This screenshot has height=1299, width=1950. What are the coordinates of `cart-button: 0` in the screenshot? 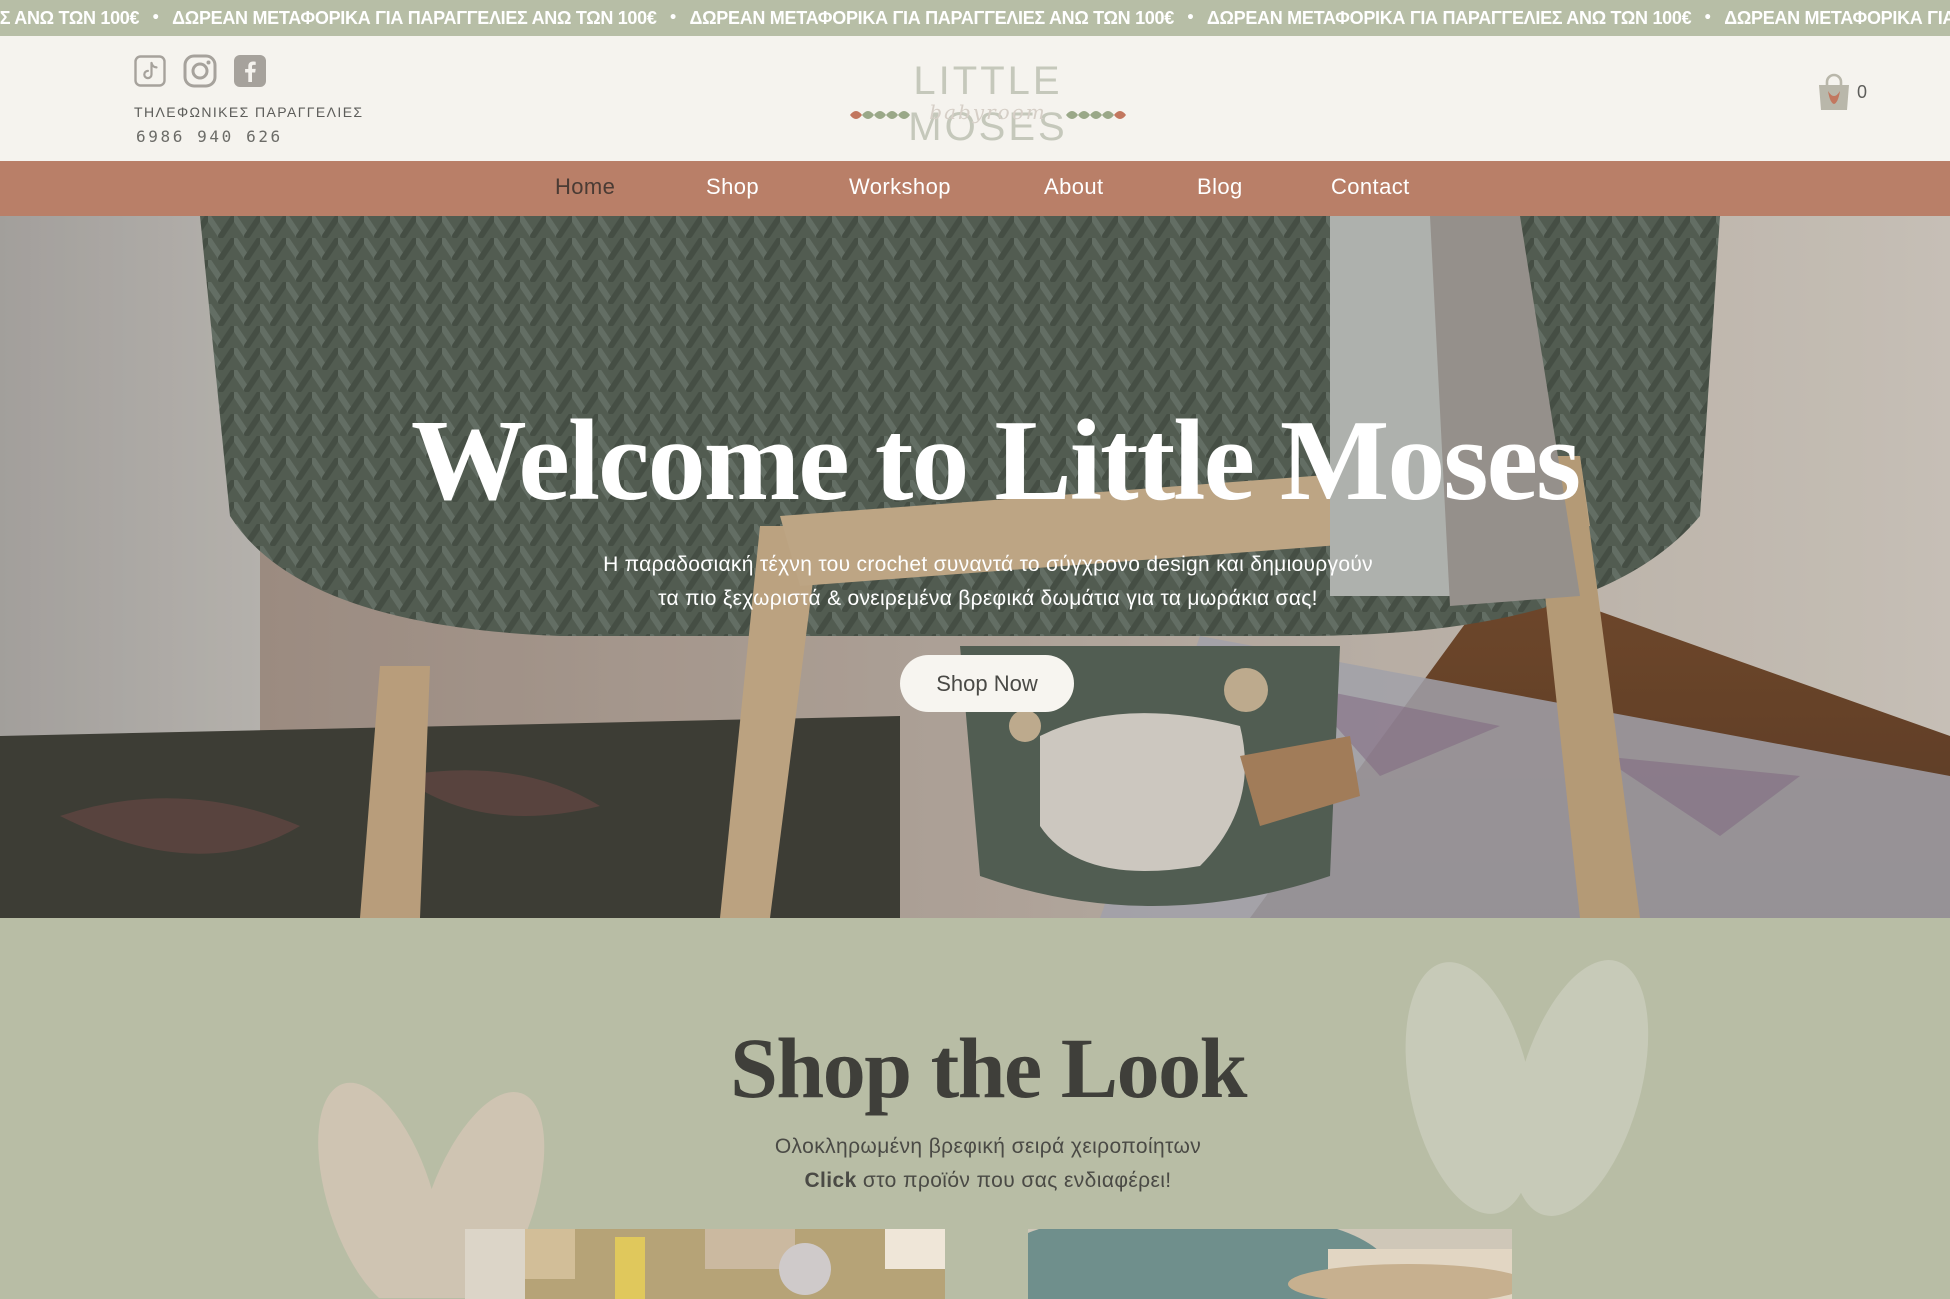 It's located at (1841, 92).